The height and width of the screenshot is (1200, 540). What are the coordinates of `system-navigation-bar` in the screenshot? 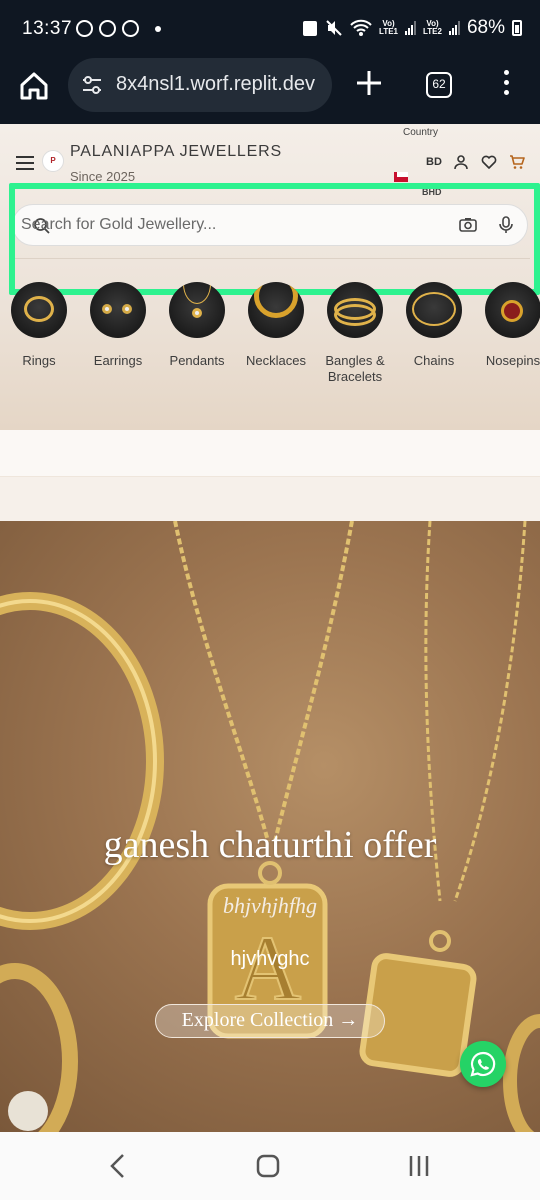 It's located at (270, 1166).